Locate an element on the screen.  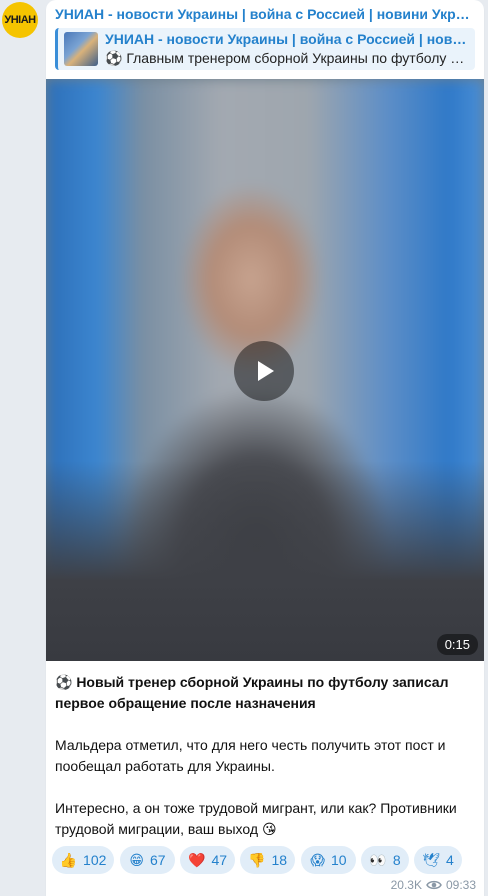
reaction-dove: 🕊 4 is located at coordinates (438, 860).